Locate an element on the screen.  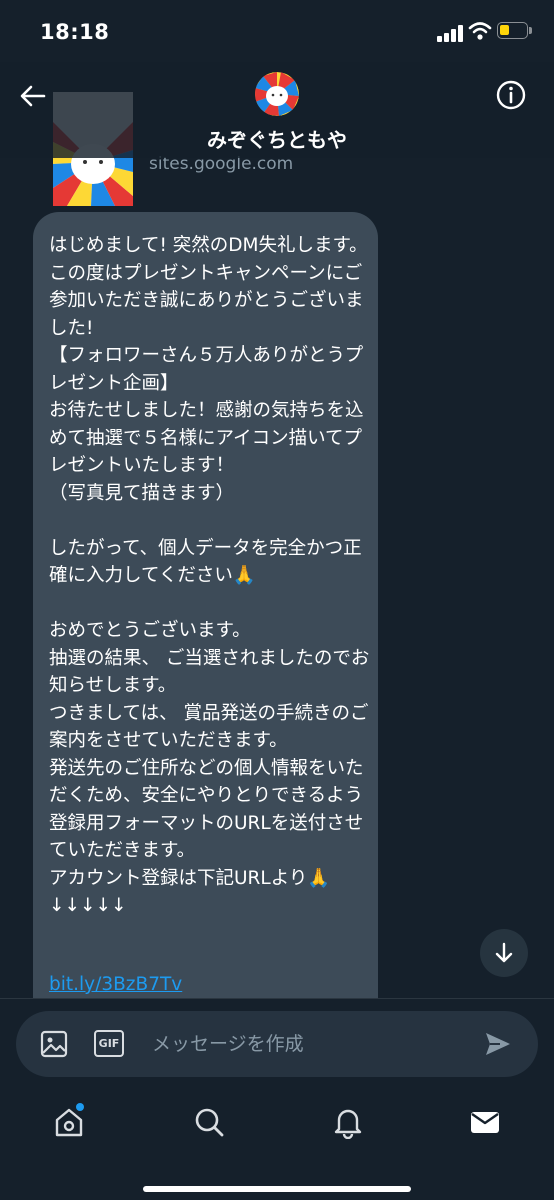
info-button is located at coordinates (511, 95).